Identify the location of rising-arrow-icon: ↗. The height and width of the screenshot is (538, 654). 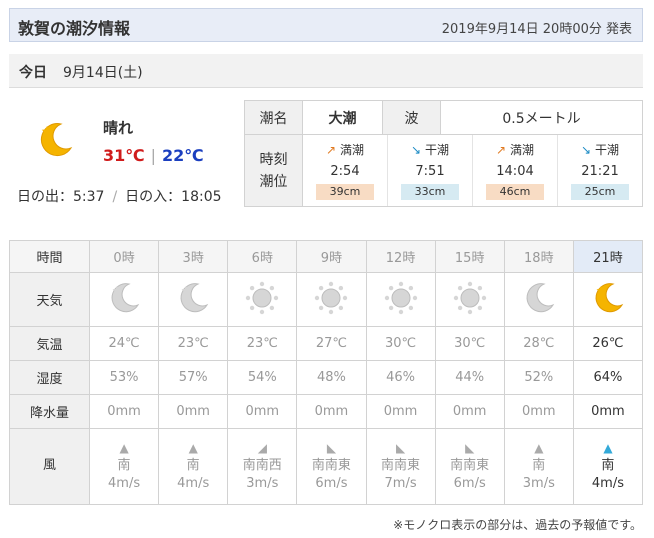
(331, 150).